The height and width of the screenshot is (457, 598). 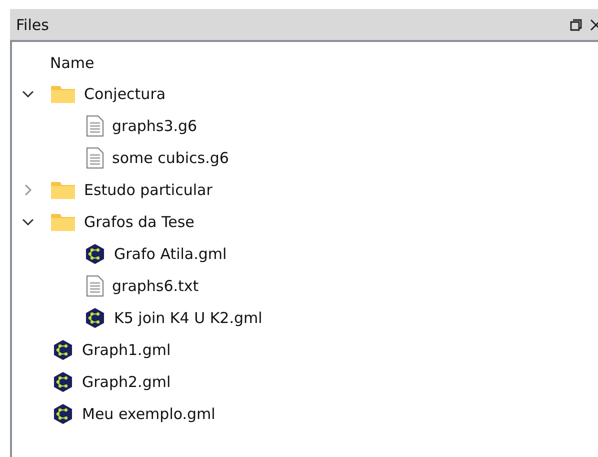 I want to click on tree-item: graphs3.g6, so click(x=155, y=126).